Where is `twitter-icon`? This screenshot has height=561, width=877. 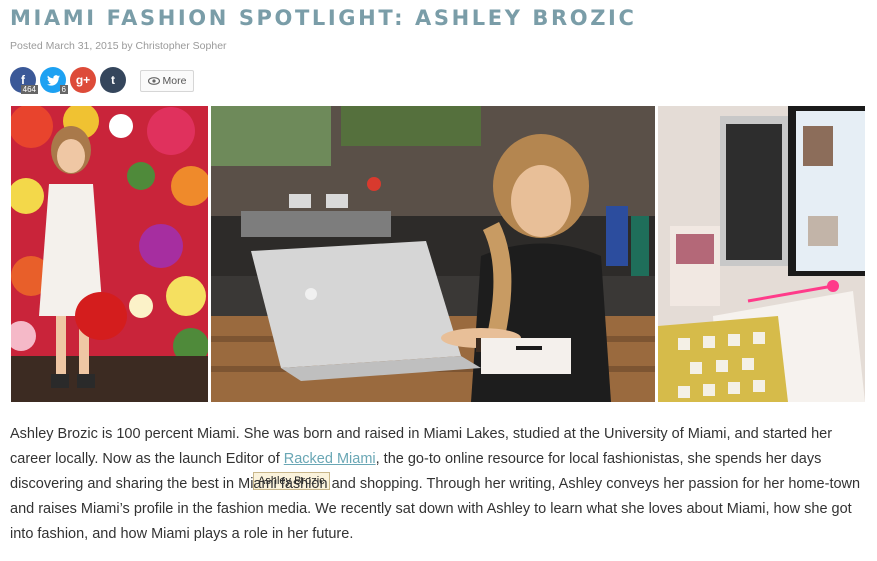 twitter-icon is located at coordinates (53, 80).